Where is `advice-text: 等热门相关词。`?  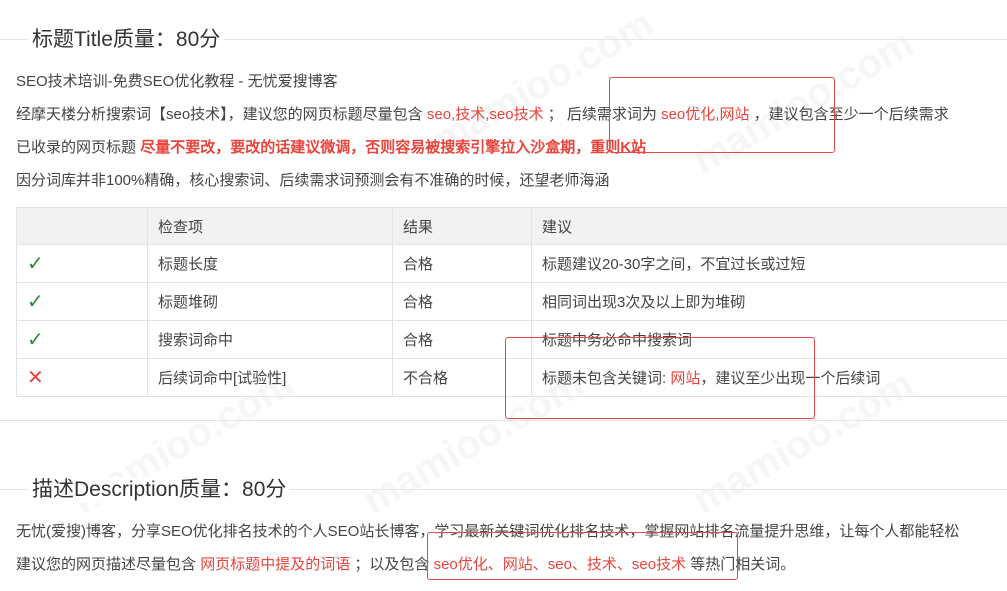
advice-text: 等热门相关词。 is located at coordinates (743, 564).